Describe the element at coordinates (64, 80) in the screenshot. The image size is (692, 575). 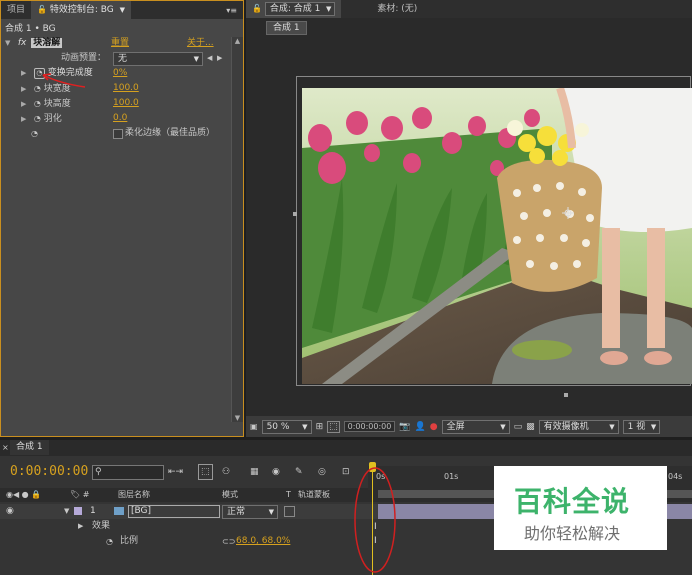
I see `red-annotation-arrow` at that location.